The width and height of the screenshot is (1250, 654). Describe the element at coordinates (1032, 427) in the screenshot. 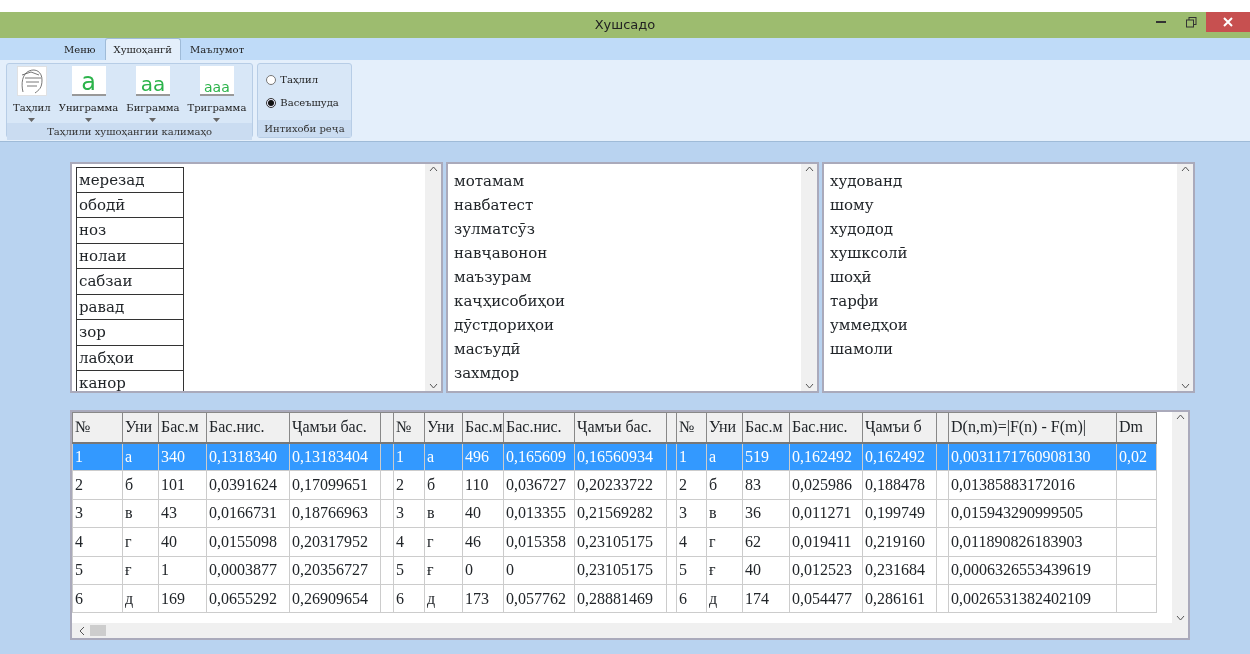

I see `column-header: D(n,m)=|F(n) - F(m)|` at that location.